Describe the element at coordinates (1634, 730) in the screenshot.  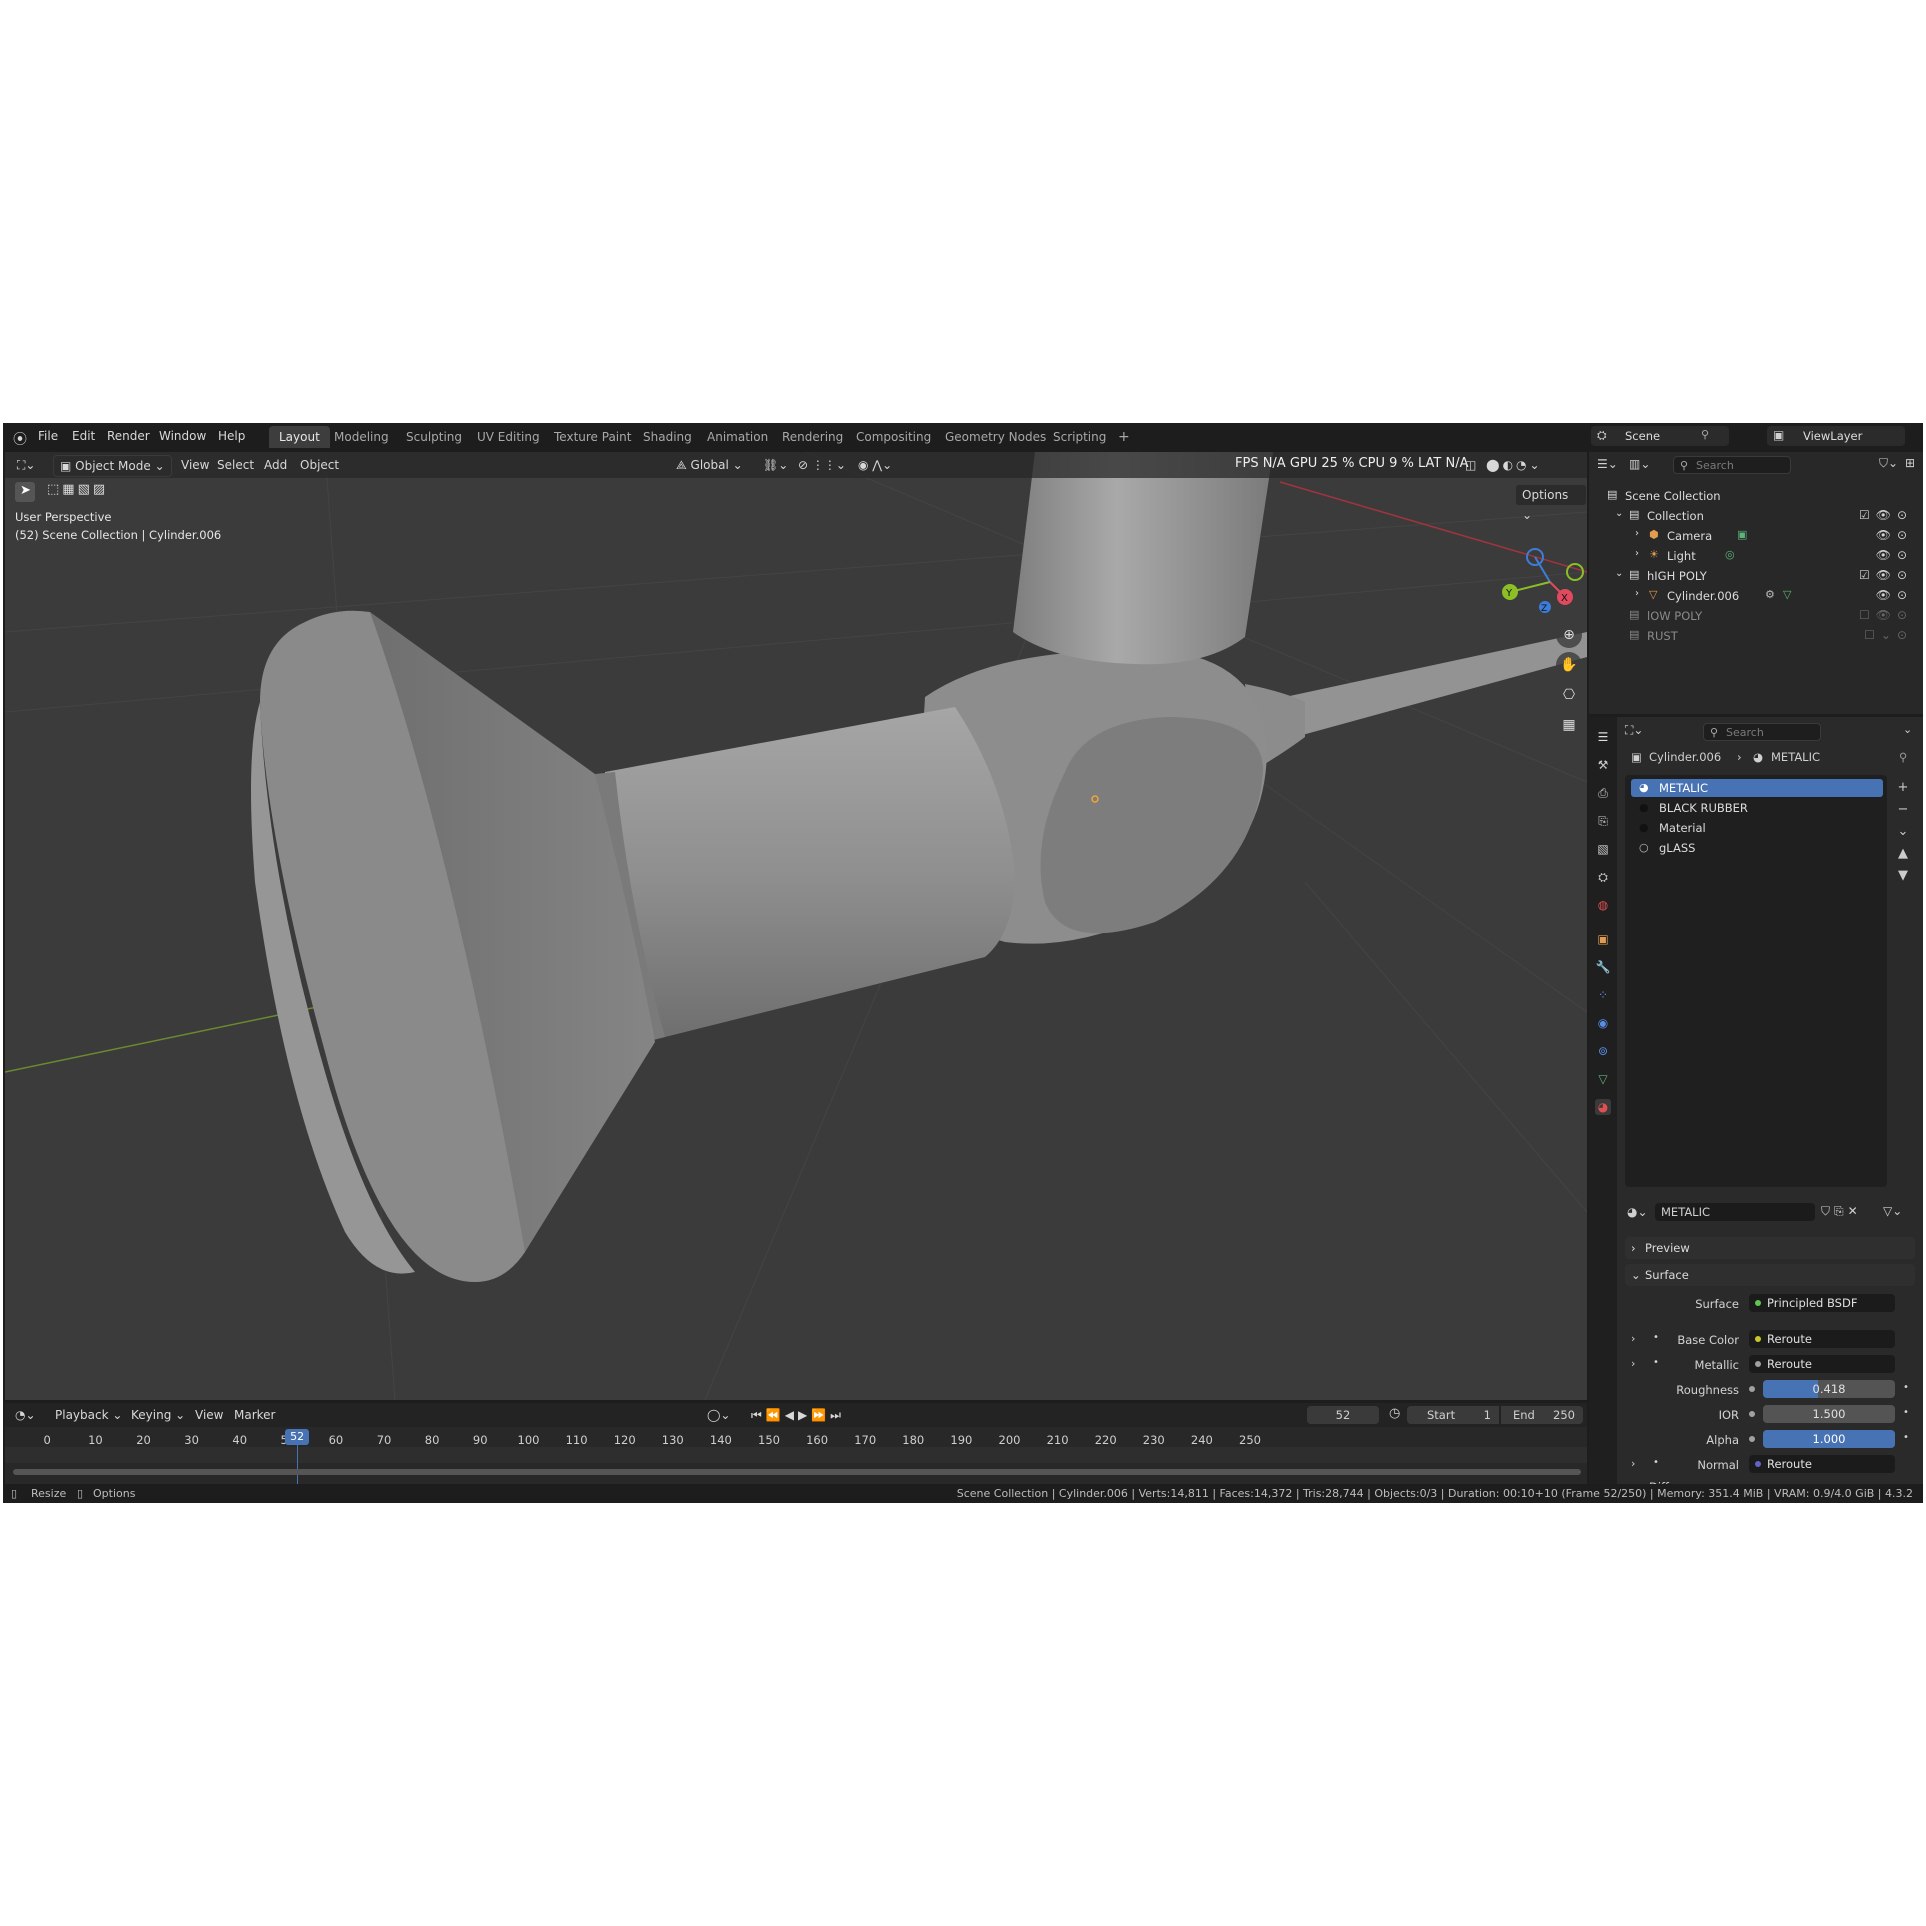
I see `props-editor-type-icon: ⛶⌄` at that location.